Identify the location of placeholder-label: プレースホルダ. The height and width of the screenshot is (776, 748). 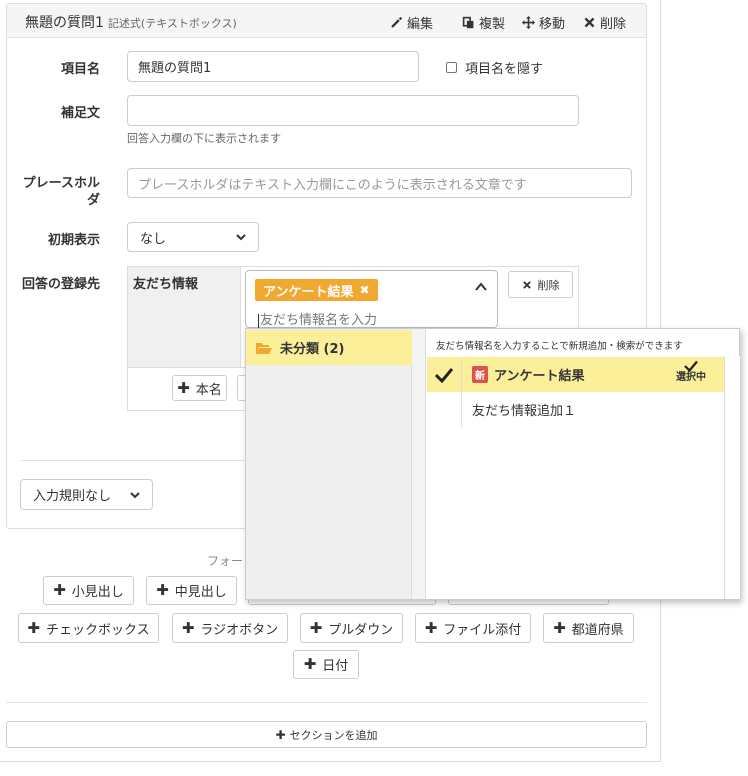
(61, 192).